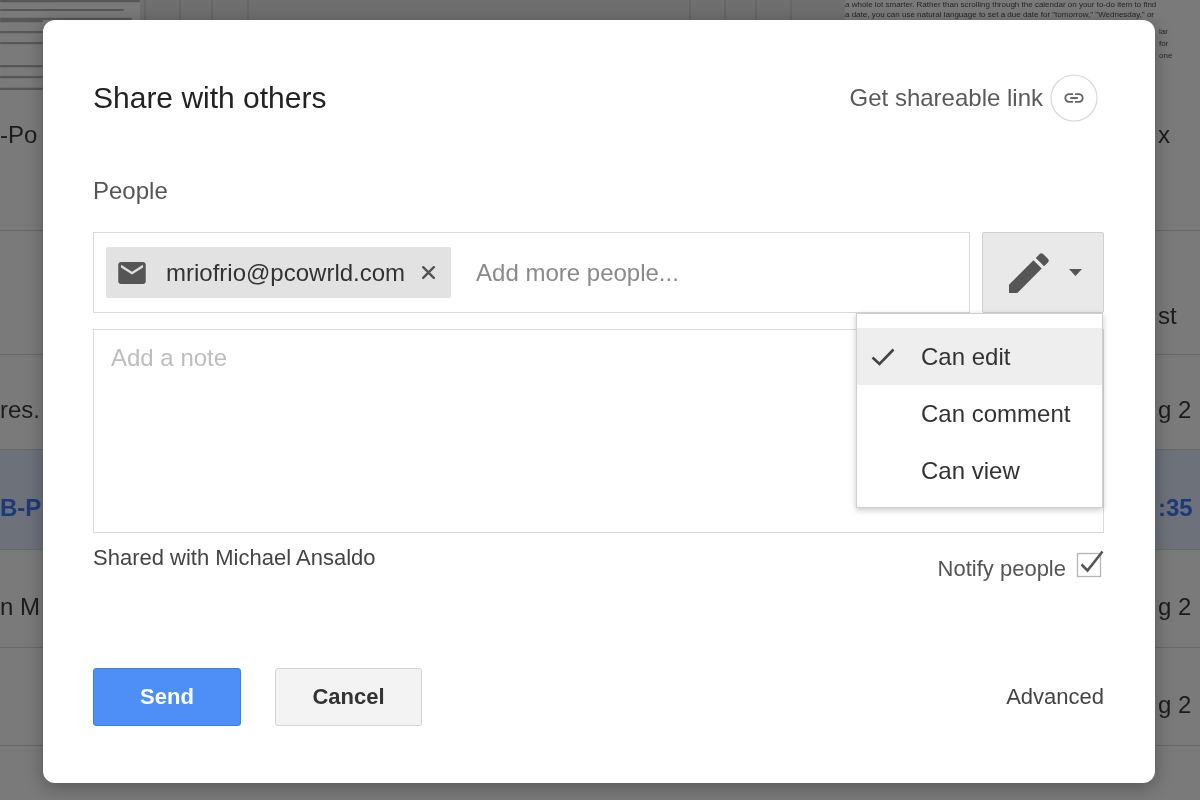 The height and width of the screenshot is (800, 1200). Describe the element at coordinates (1075, 272) in the screenshot. I see `caret-icon` at that location.